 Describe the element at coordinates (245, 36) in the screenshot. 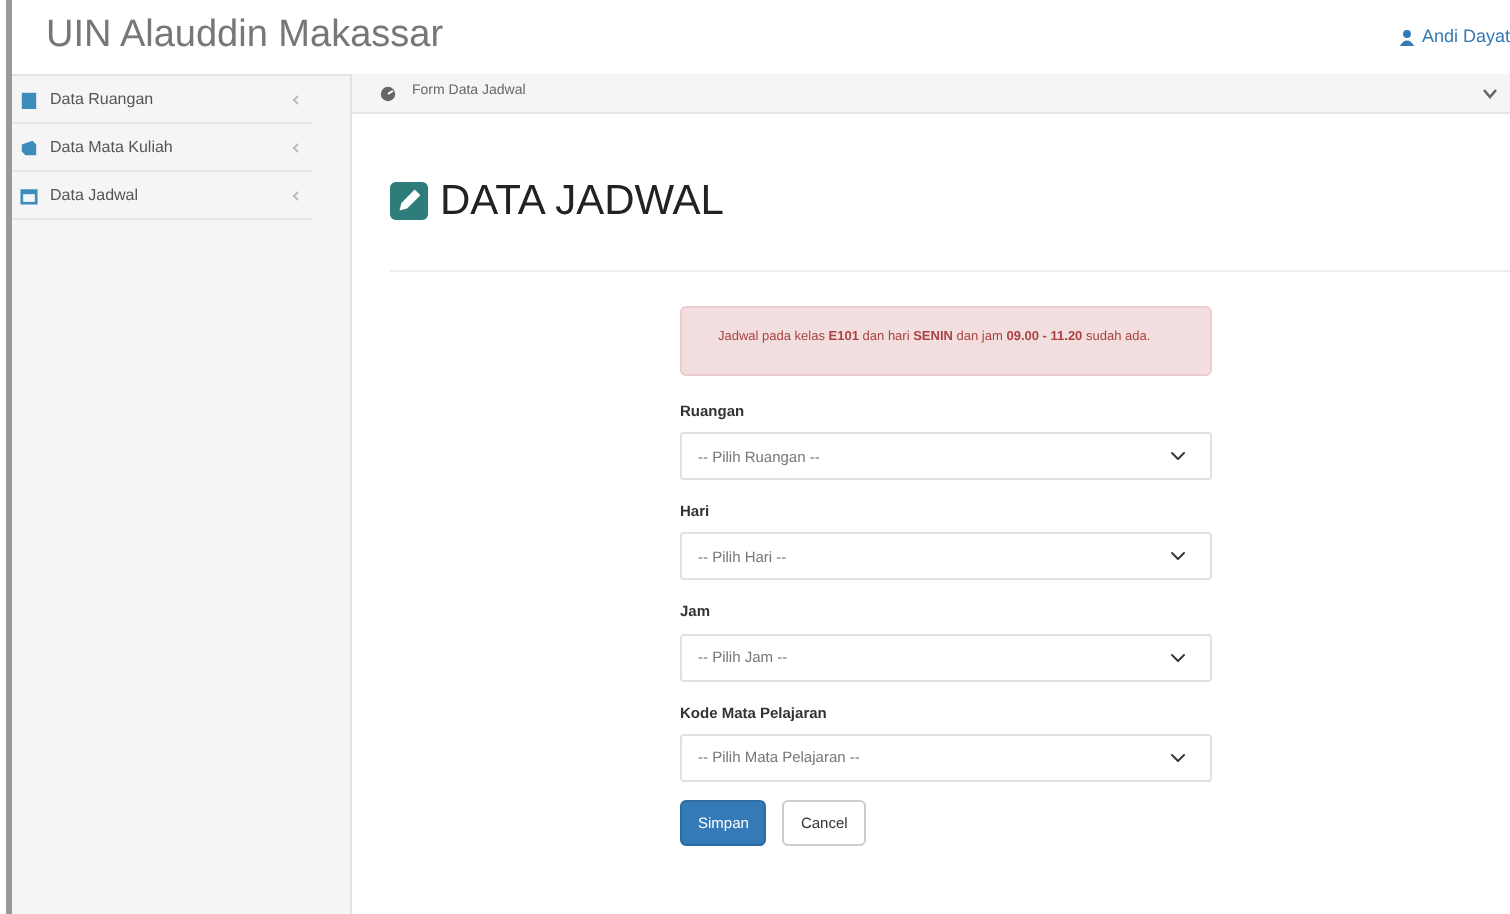

I see `brand-title: UIN Alauddin Makassar` at that location.